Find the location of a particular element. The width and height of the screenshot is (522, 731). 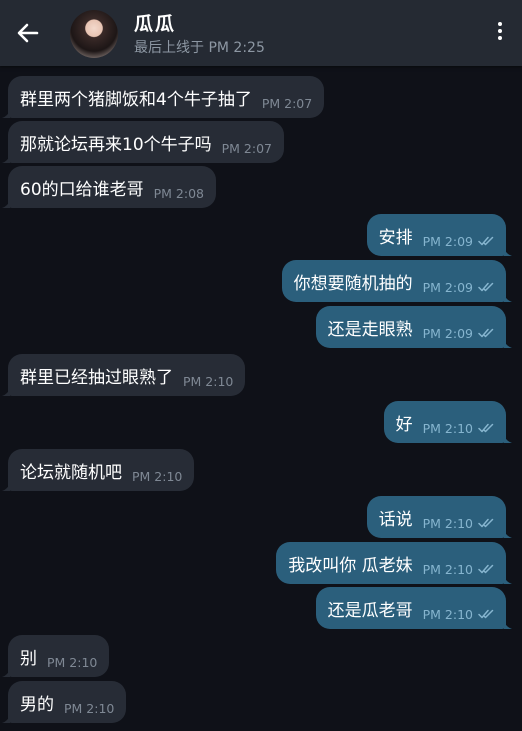

message-text: 还是瓜老哥 is located at coordinates (370, 610).